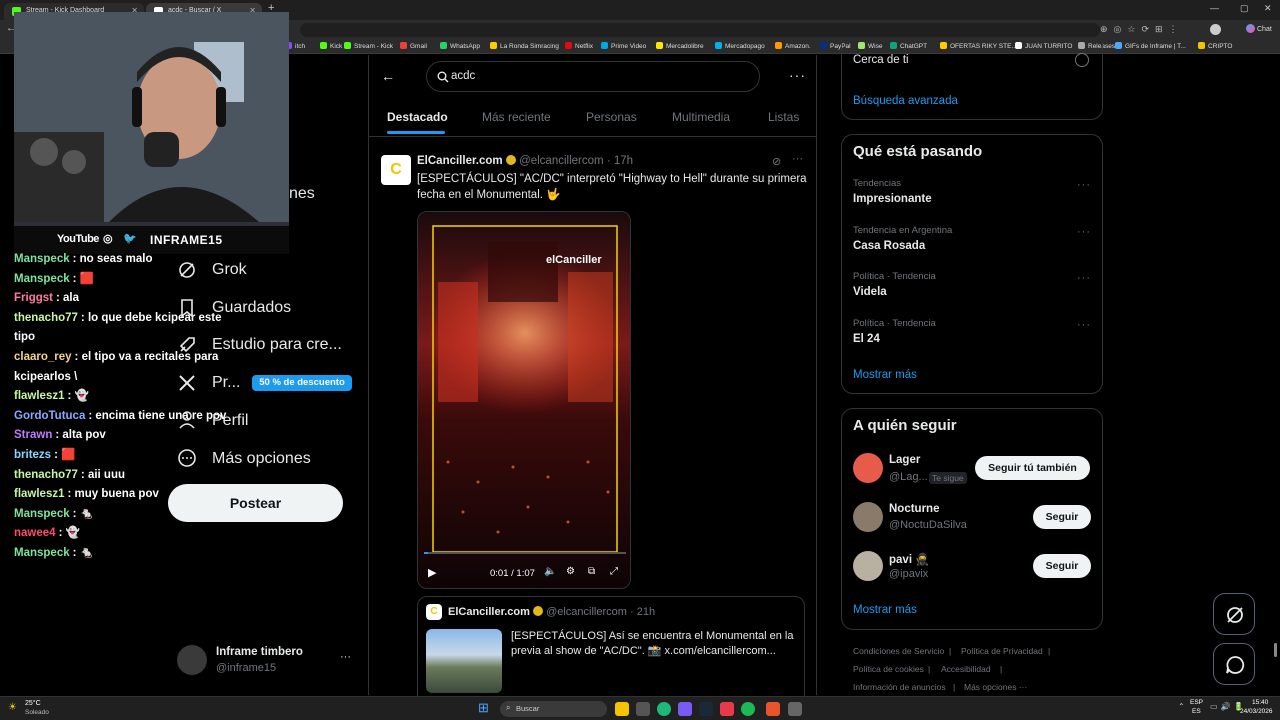 Image resolution: width=1280 pixels, height=720 pixels. What do you see at coordinates (345, 657) in the screenshot?
I see `account-more-icon: ···` at bounding box center [345, 657].